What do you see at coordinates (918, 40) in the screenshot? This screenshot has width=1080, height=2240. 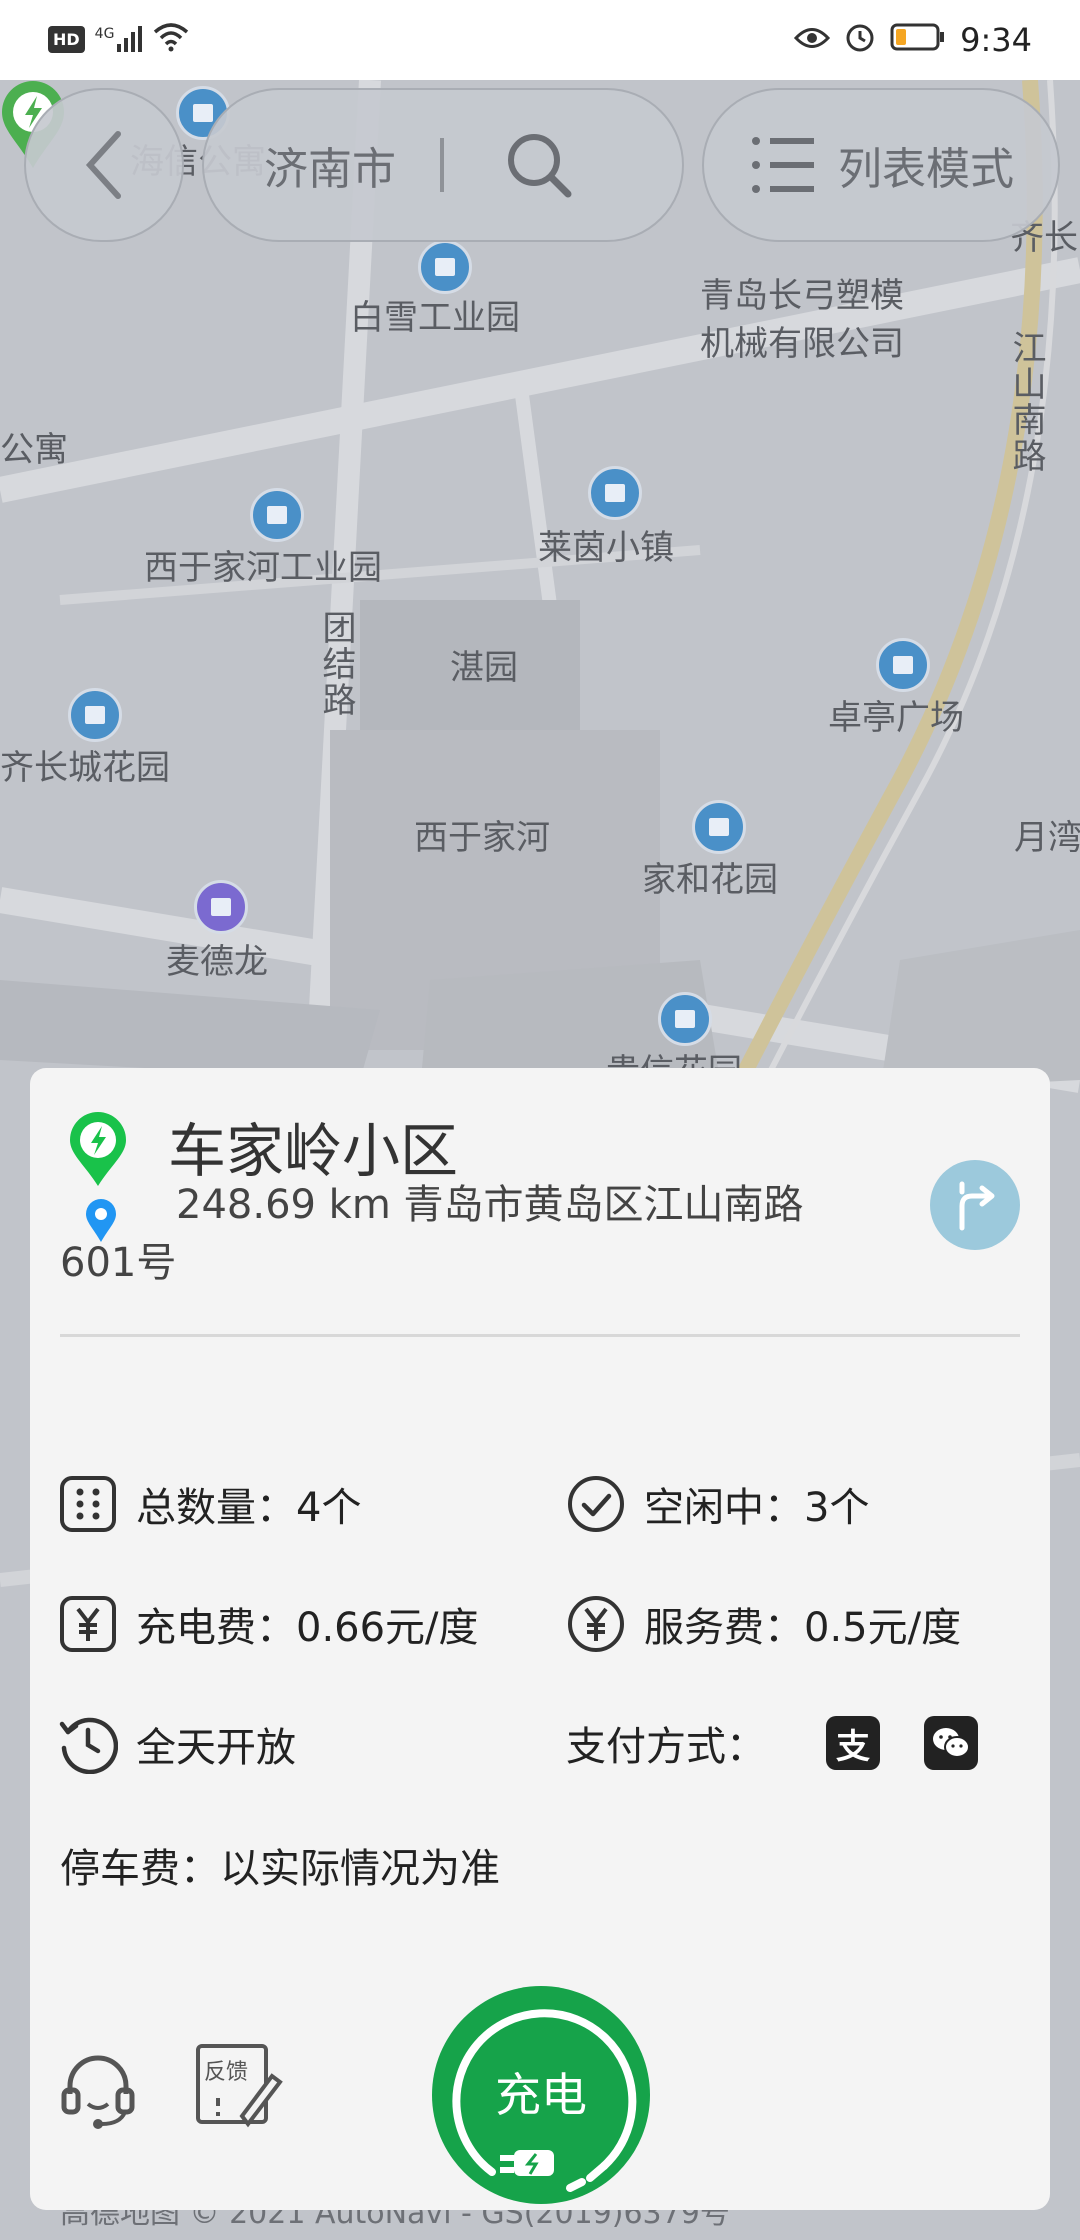 I see `battery-icon` at bounding box center [918, 40].